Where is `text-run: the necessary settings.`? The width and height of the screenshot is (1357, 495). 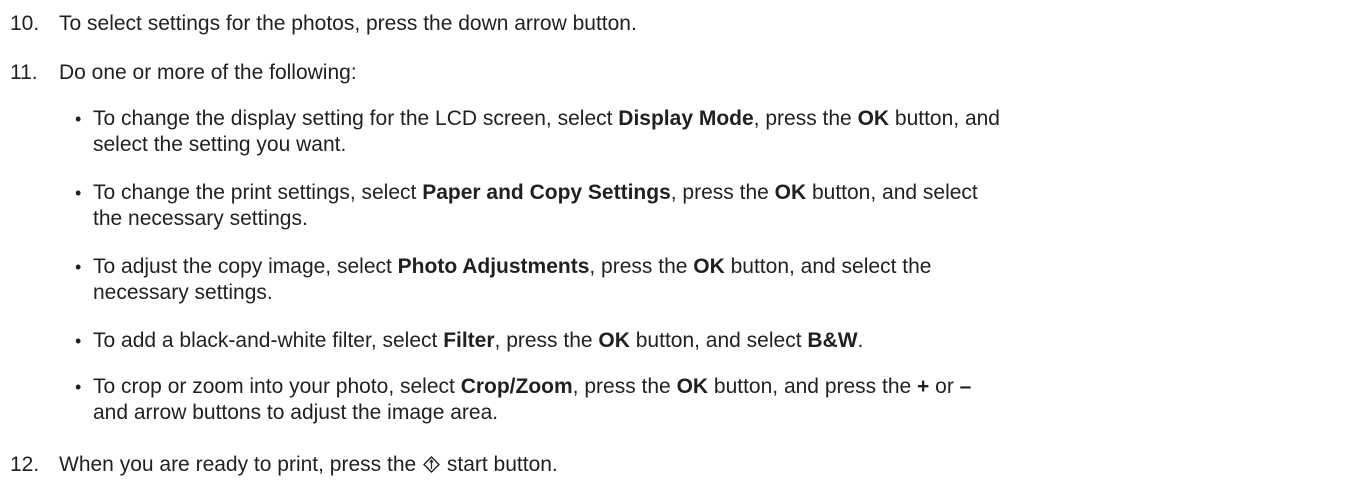 text-run: the necessary settings. is located at coordinates (200, 218).